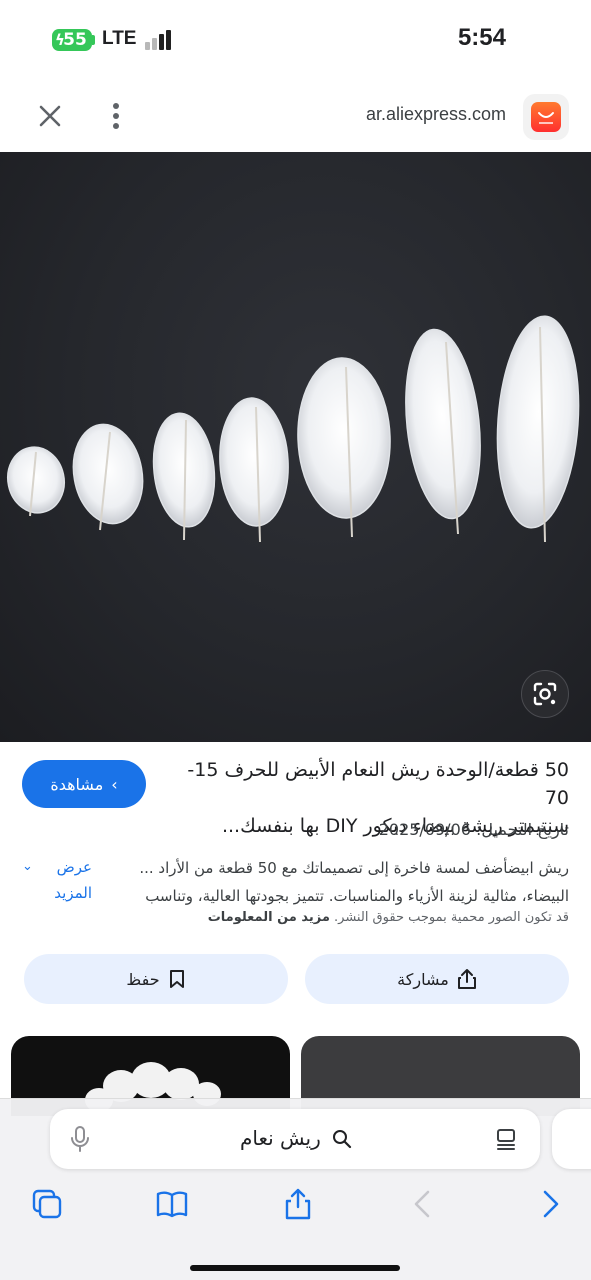  Describe the element at coordinates (80, 1139) in the screenshot. I see `microphone-icon` at that location.